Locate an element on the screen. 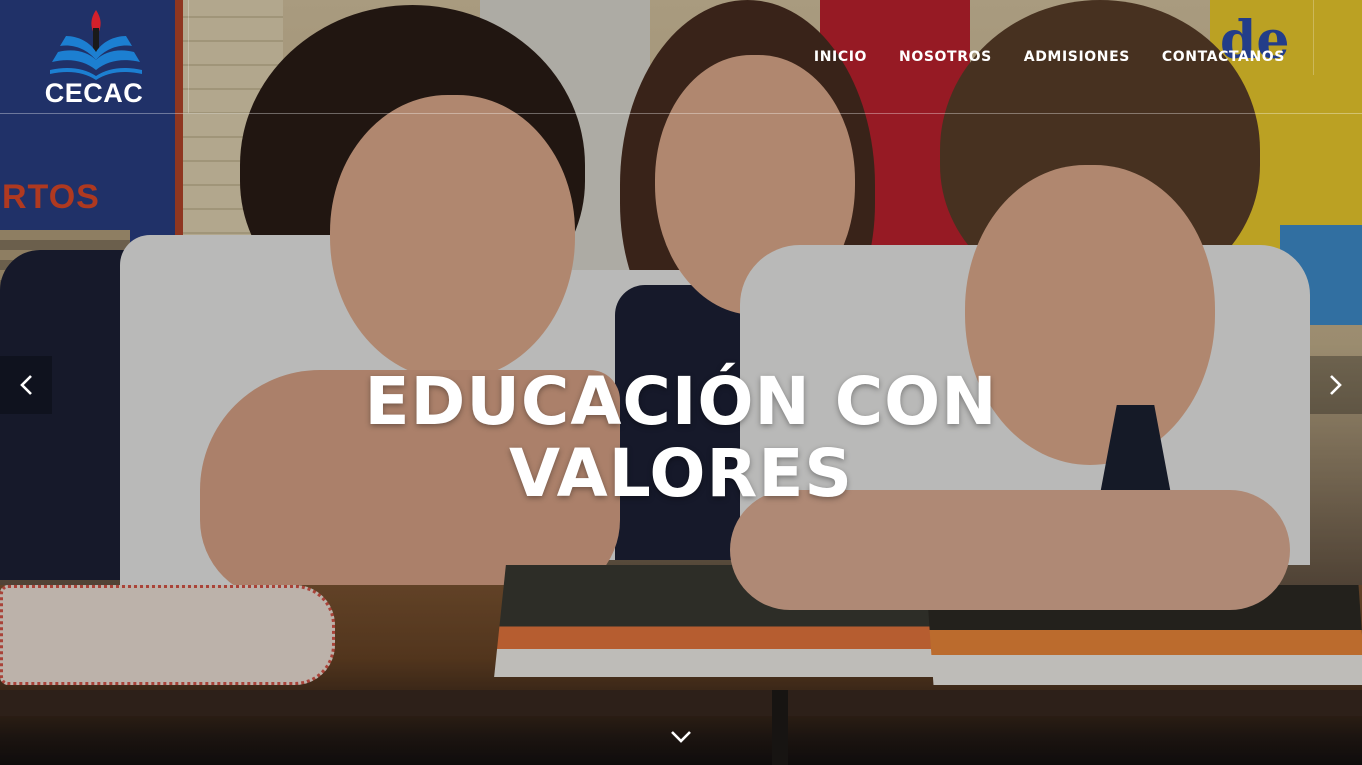 This screenshot has width=1362, height=765. chevron-right-icon is located at coordinates (1336, 385).